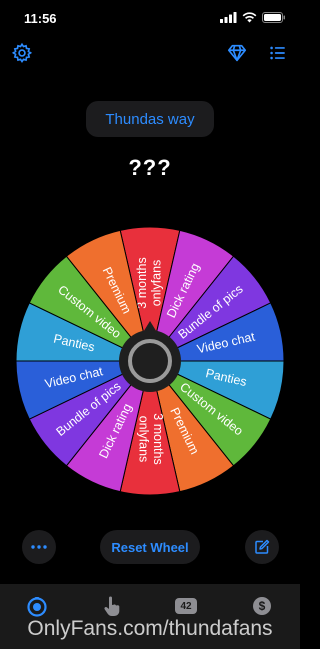  I want to click on tab-counter: 42, so click(186, 606).